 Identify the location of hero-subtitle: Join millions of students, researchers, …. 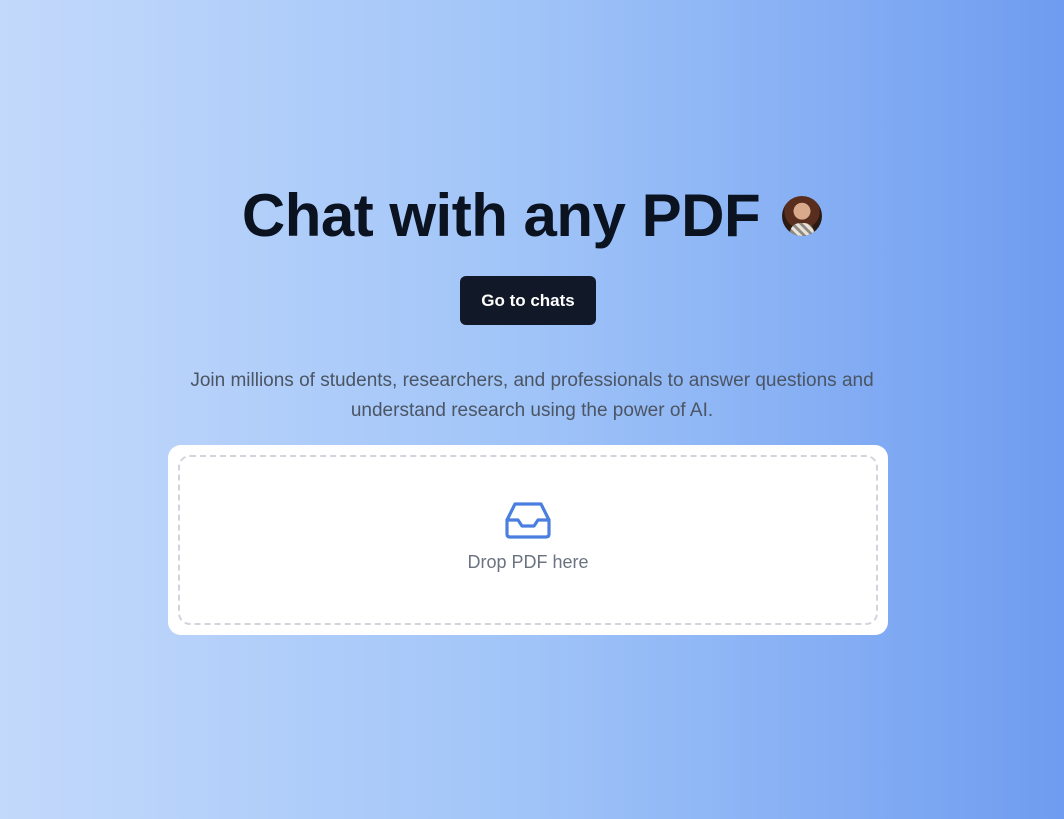
(532, 395).